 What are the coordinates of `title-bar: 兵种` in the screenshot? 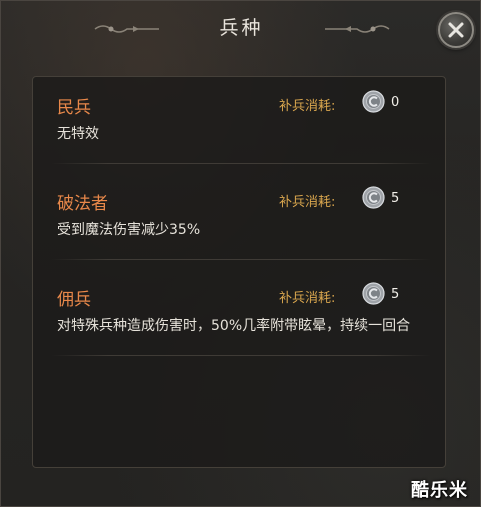 It's located at (241, 30).